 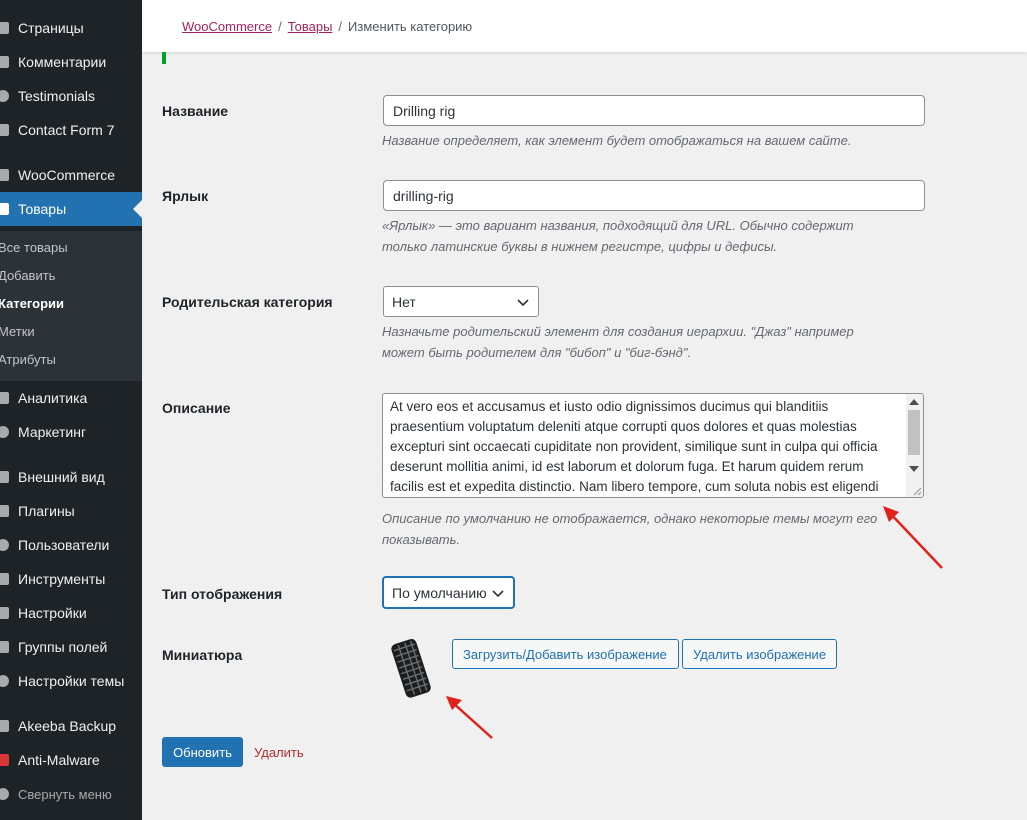 What do you see at coordinates (6, 209) in the screenshot?
I see `products-icon` at bounding box center [6, 209].